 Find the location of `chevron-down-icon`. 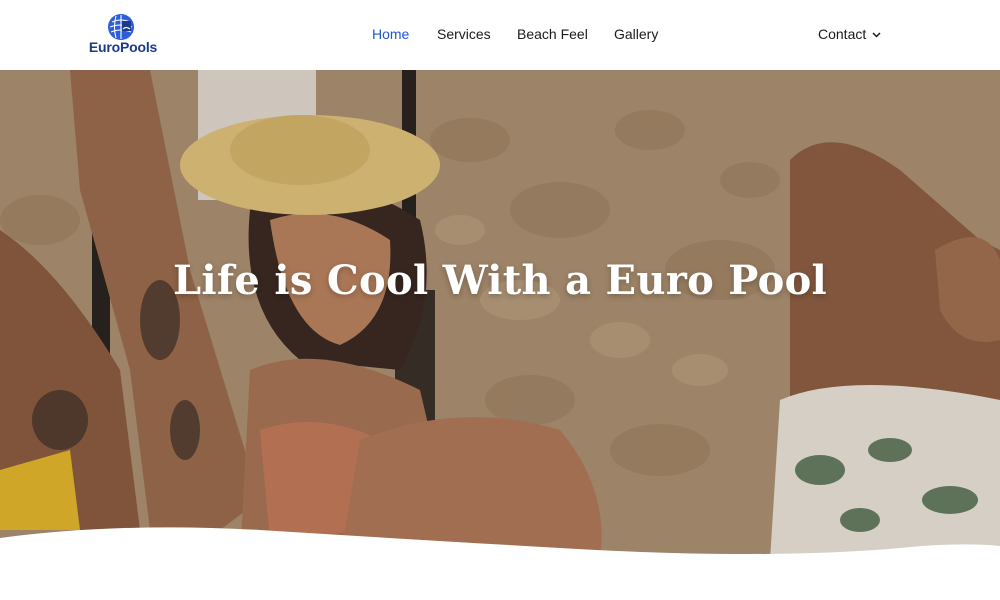

chevron-down-icon is located at coordinates (876, 35).